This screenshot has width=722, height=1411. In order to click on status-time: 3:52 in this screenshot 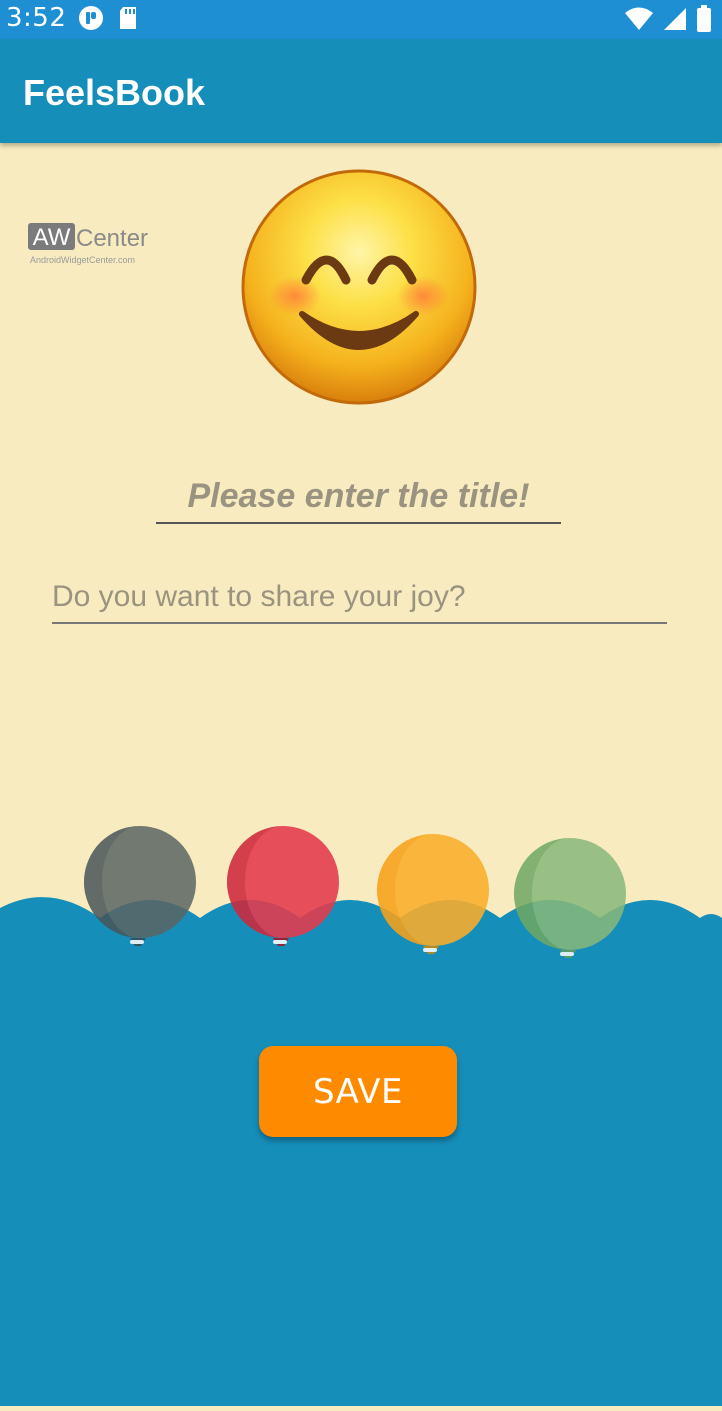, I will do `click(36, 18)`.